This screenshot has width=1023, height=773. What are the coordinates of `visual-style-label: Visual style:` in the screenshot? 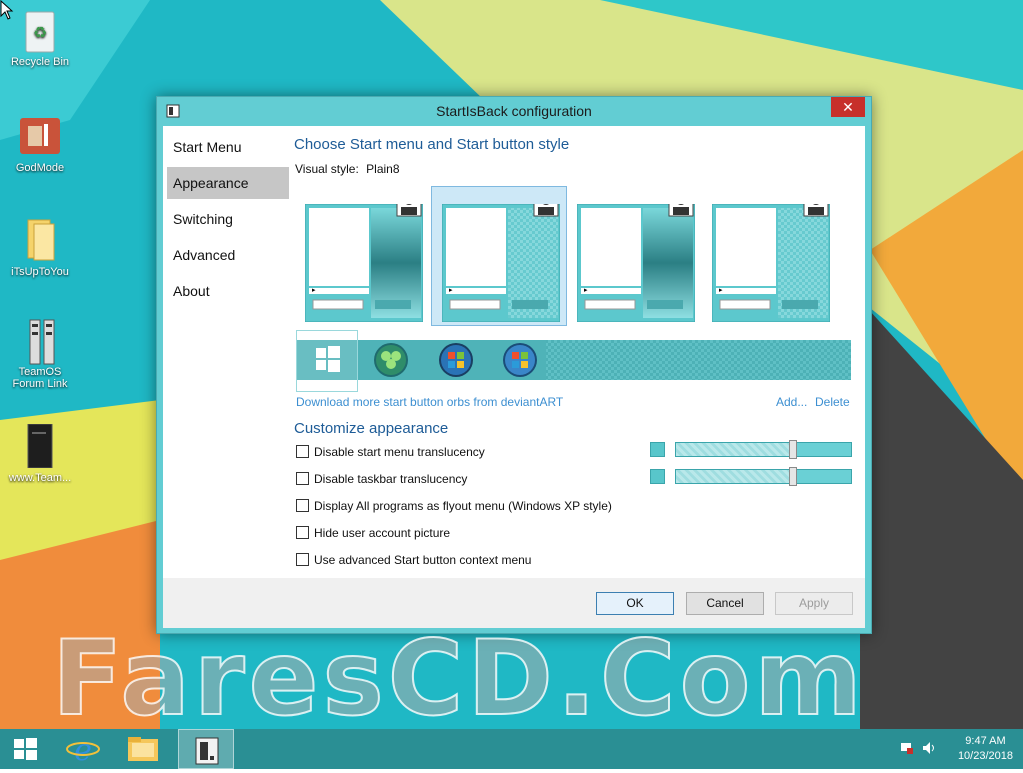 It's located at (327, 169).